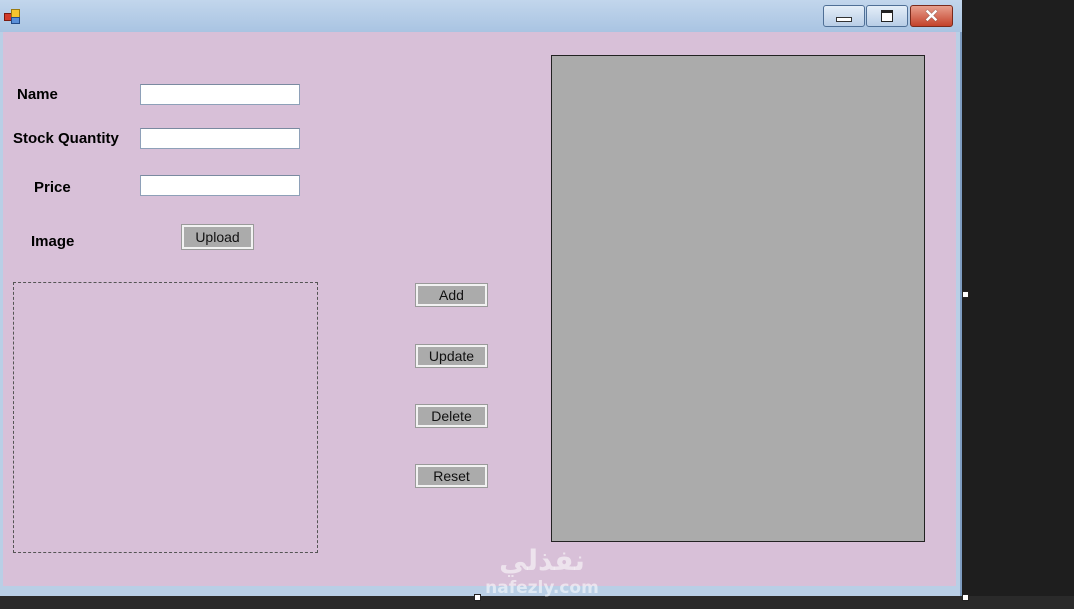  I want to click on close-button: ✕, so click(931, 16).